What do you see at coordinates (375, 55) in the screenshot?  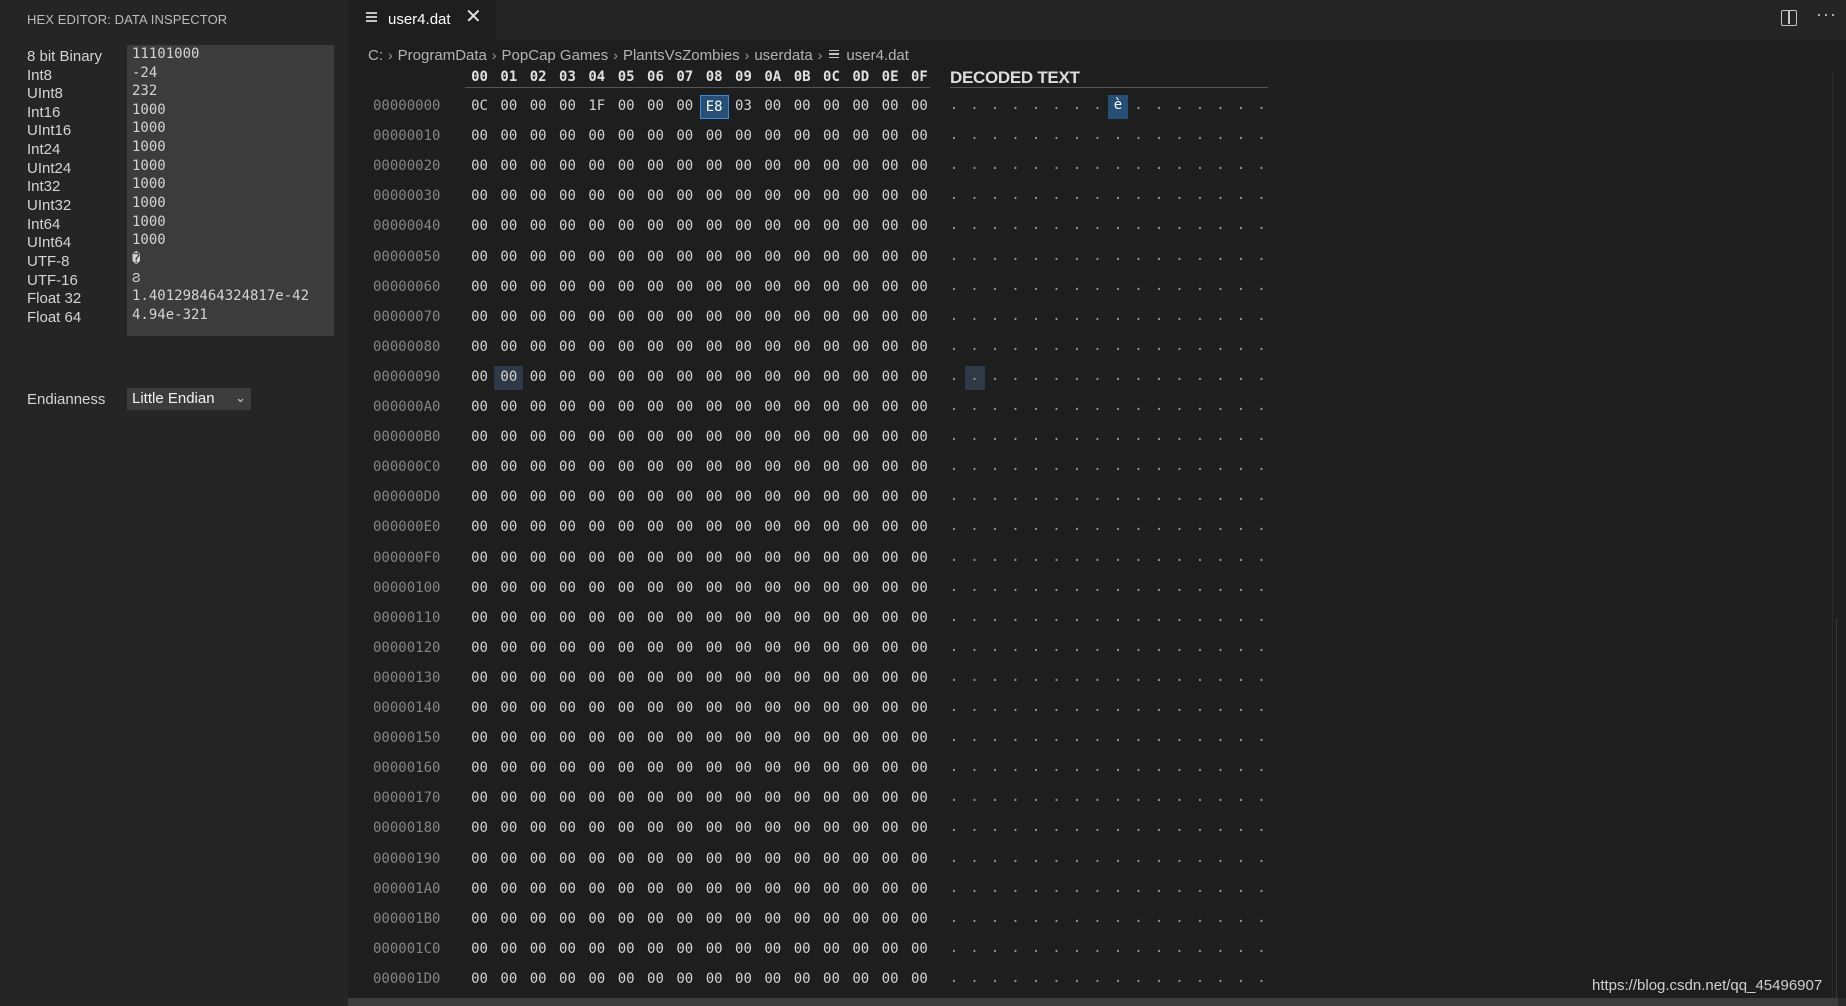 I see `breadcrumb-item-drive: C:` at bounding box center [375, 55].